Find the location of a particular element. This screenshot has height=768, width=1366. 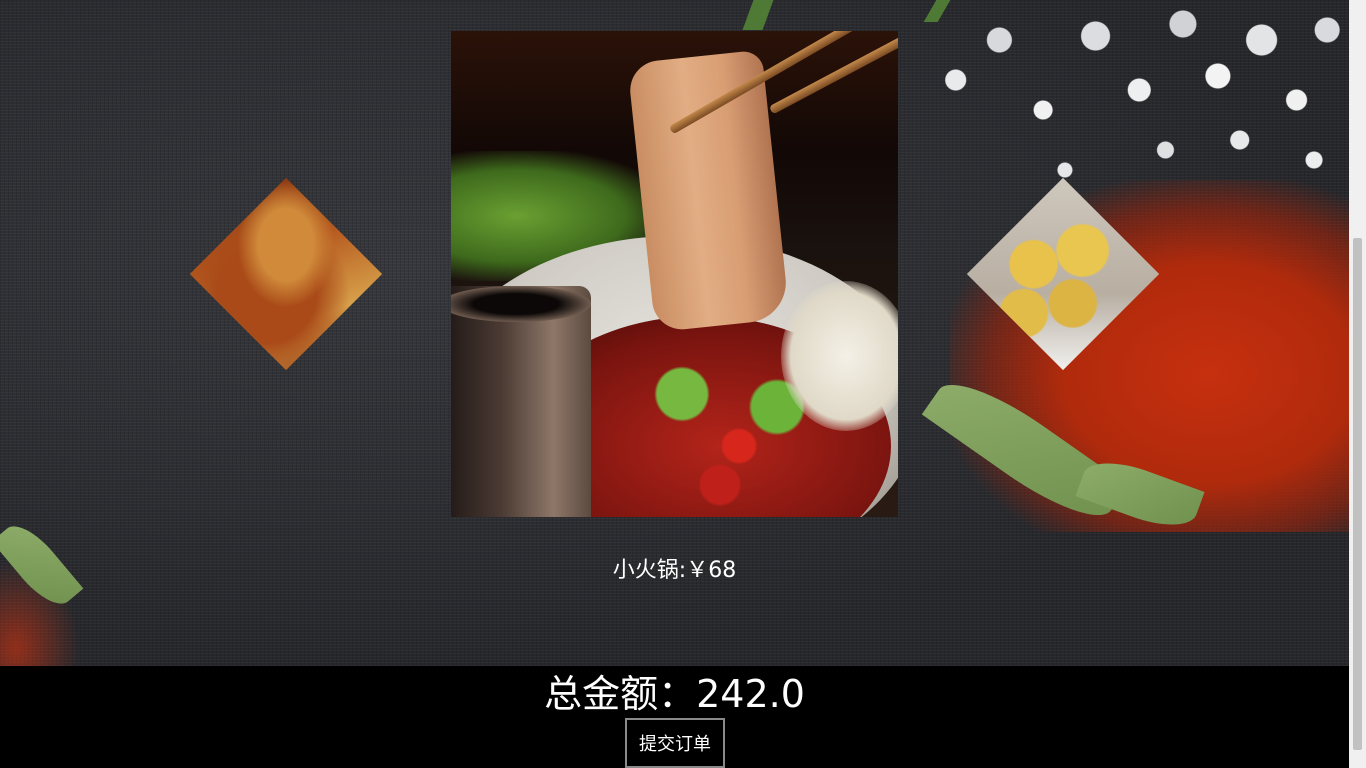

salt-crystals-decoration is located at coordinates (1130, 100).